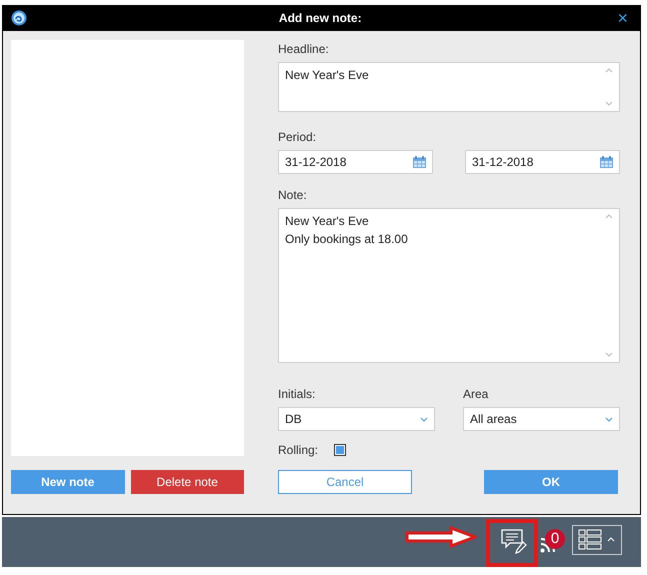 Image resolution: width=647 pixels, height=575 pixels. I want to click on text-area: New Year's Eve, so click(449, 87).